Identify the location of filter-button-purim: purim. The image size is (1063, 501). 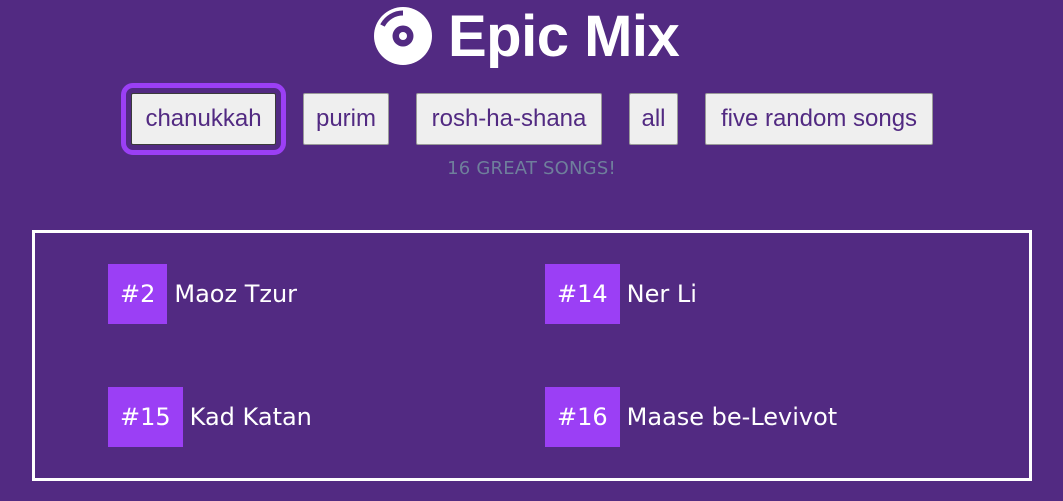
(346, 119).